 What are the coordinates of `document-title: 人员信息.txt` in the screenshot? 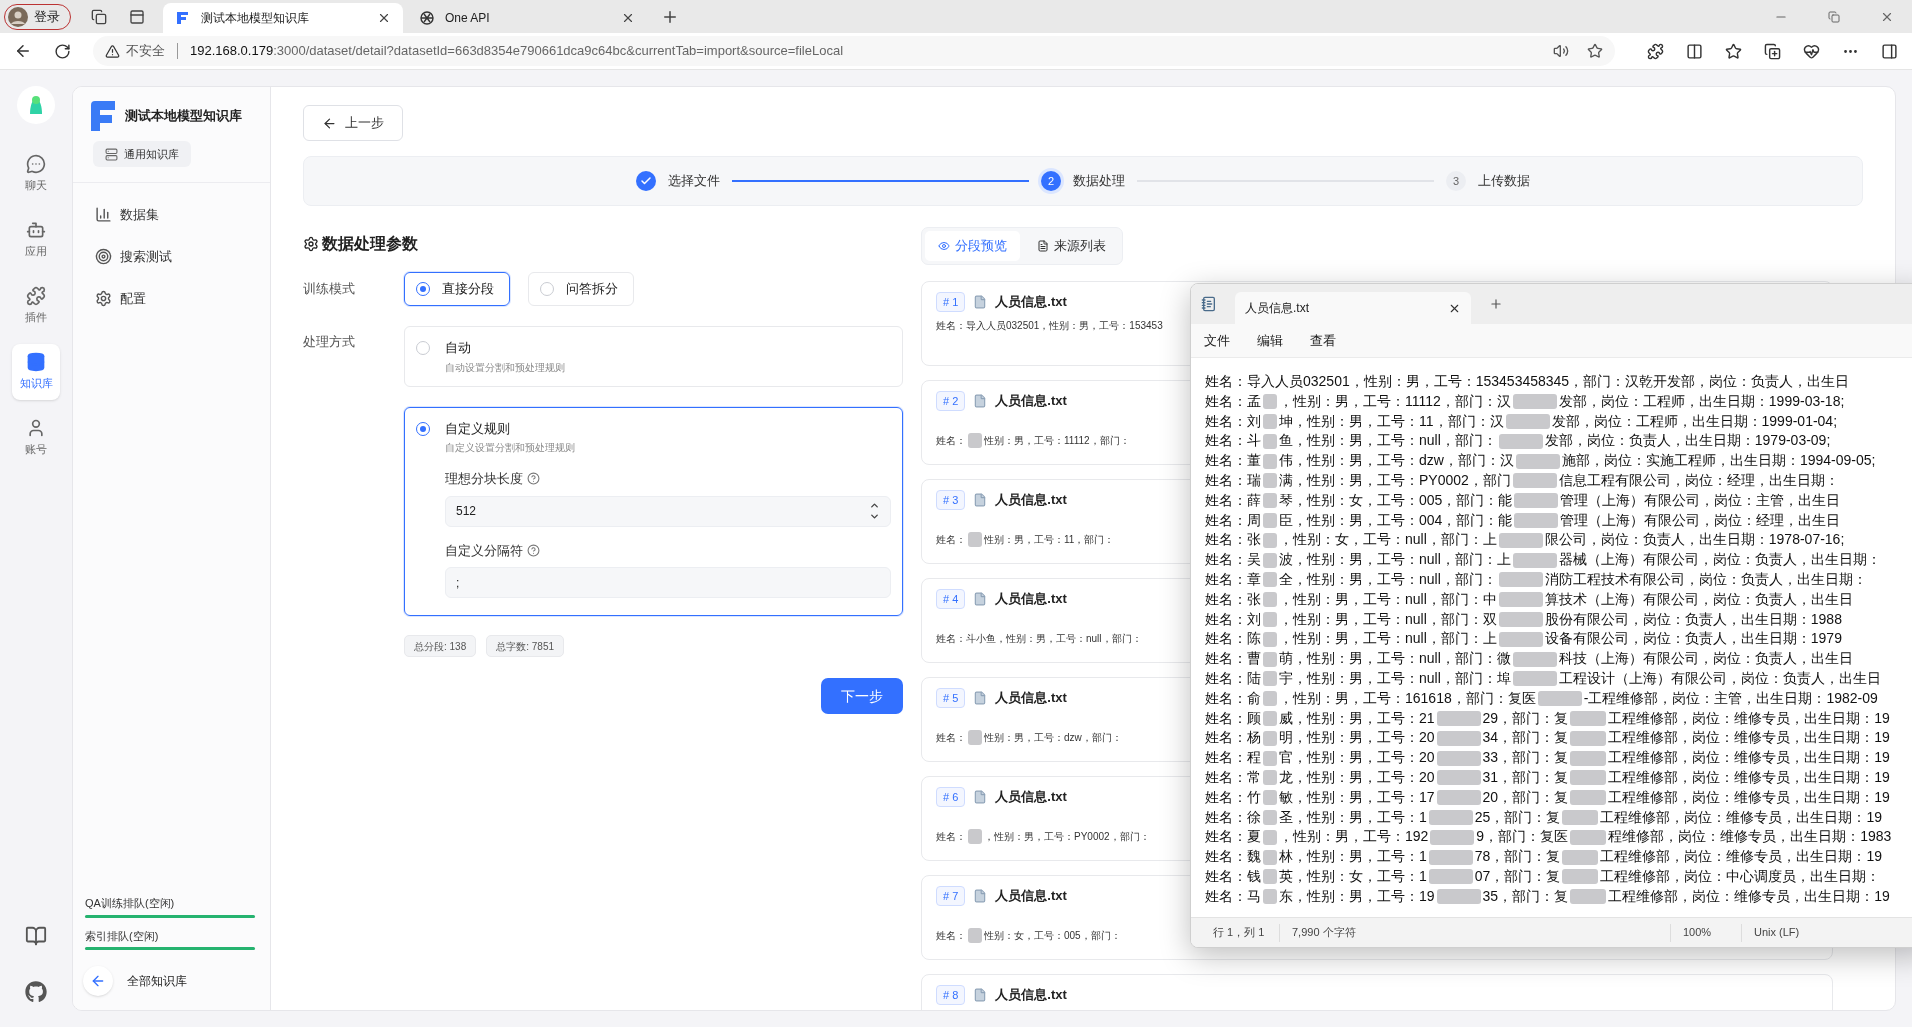 It's located at (1277, 308).